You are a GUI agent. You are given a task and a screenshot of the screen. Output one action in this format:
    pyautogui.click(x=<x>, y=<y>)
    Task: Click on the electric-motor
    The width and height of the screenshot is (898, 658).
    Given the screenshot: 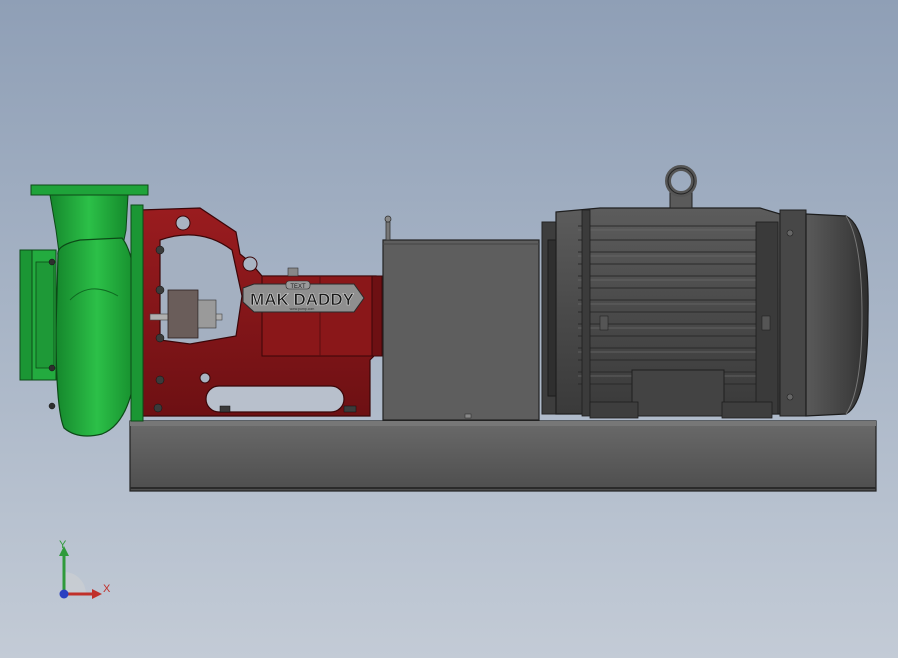 What is the action you would take?
    pyautogui.click(x=705, y=292)
    